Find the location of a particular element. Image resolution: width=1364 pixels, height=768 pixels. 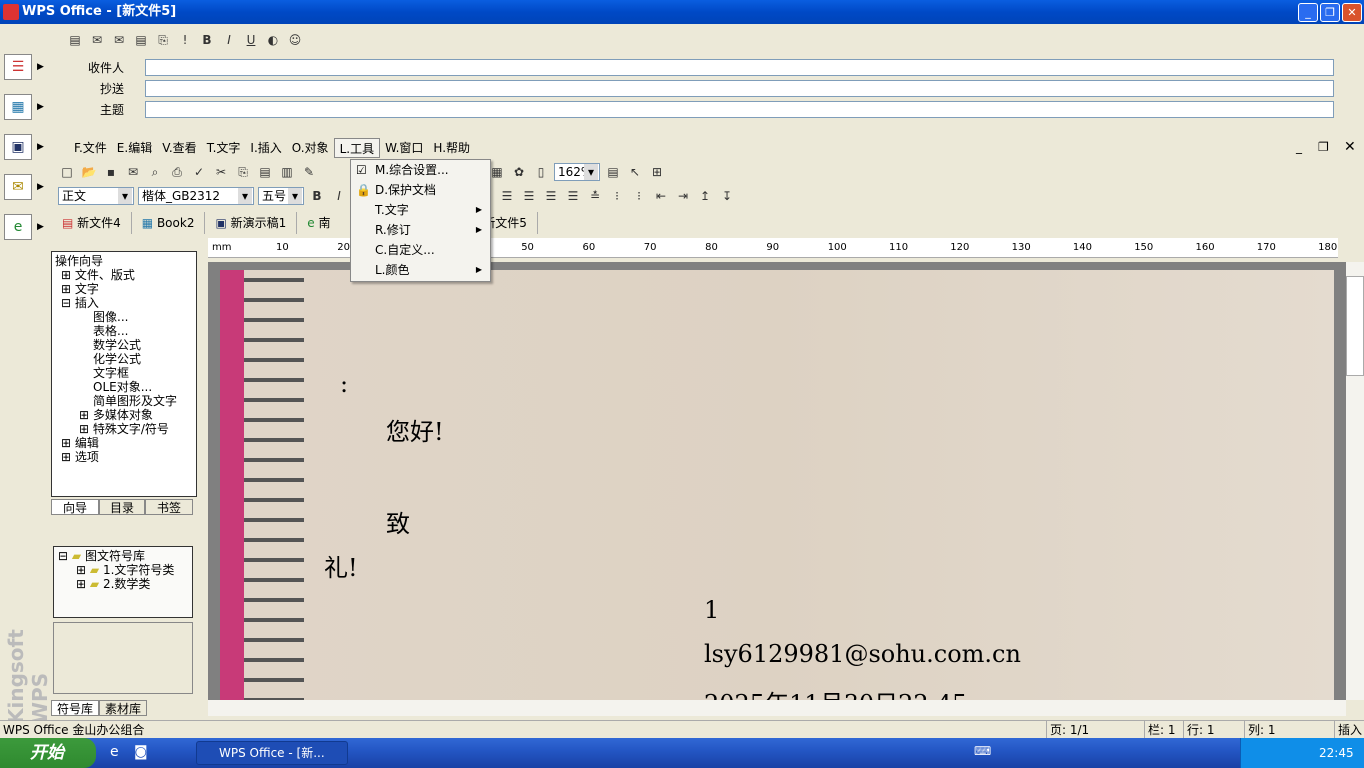

tree-item: ⊞ 多媒体对象 is located at coordinates (124, 415).